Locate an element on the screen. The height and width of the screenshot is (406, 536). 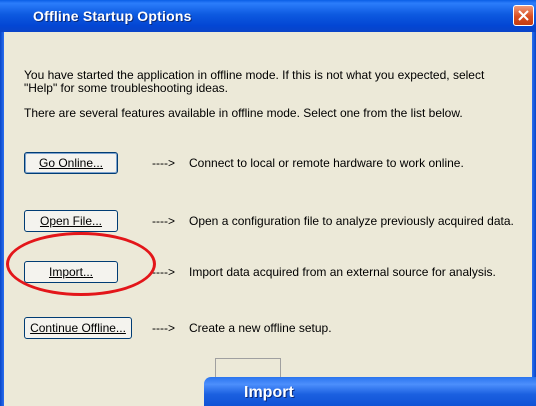
close-button is located at coordinates (523, 15).